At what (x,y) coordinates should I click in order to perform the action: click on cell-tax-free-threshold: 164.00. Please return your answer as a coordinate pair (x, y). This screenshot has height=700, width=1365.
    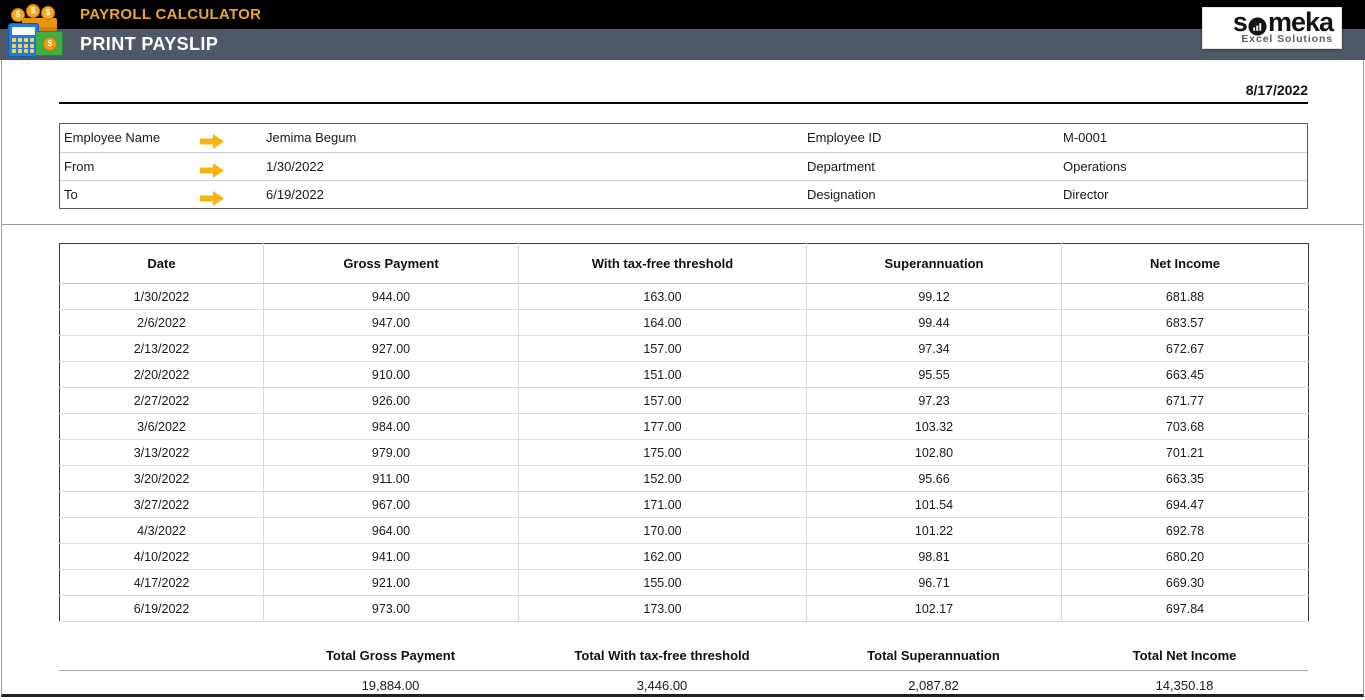
    Looking at the image, I should click on (662, 322).